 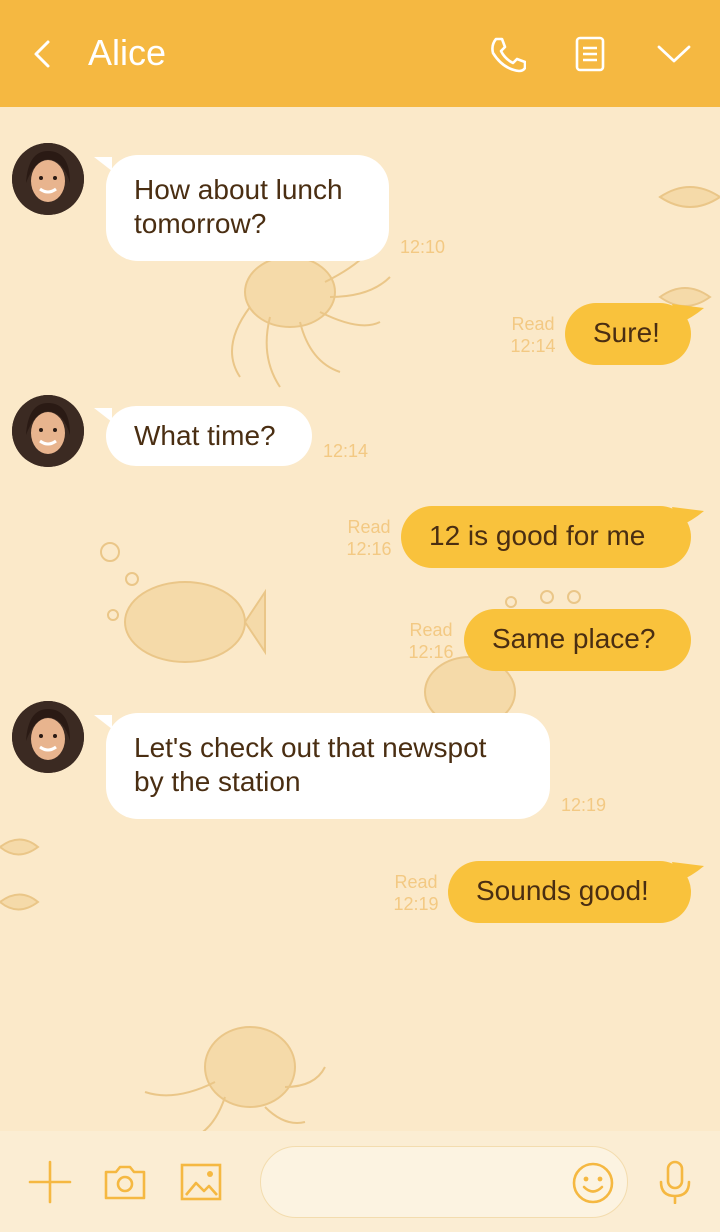 What do you see at coordinates (569, 892) in the screenshot?
I see `message-bubble-outgoing: Sounds good!` at bounding box center [569, 892].